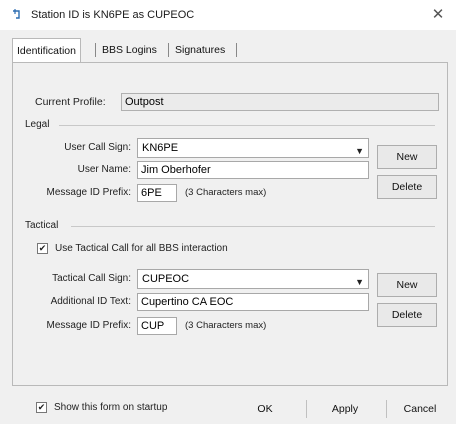 The width and height of the screenshot is (456, 424). Describe the element at coordinates (160, 148) in the screenshot. I see `user-call-sign-value: KN6PE` at that location.